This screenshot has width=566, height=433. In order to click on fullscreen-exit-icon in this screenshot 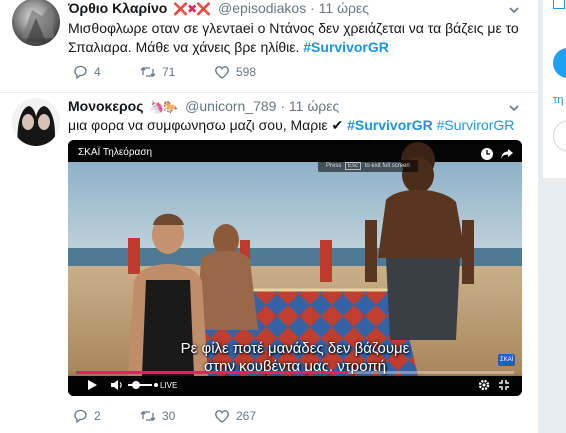, I will do `click(504, 385)`.